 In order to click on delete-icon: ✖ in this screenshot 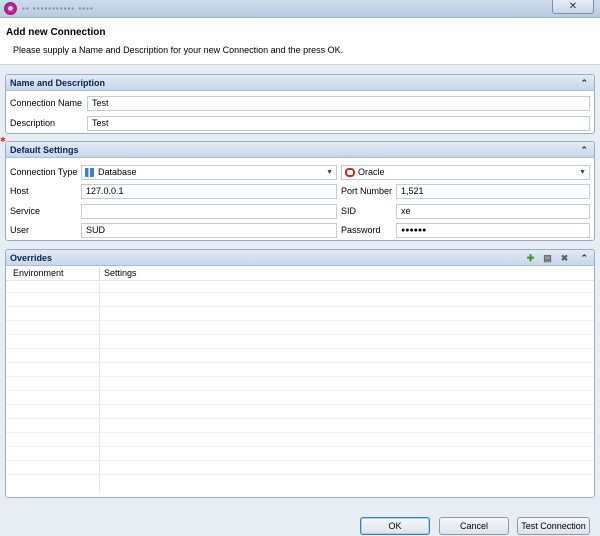, I will do `click(564, 258)`.